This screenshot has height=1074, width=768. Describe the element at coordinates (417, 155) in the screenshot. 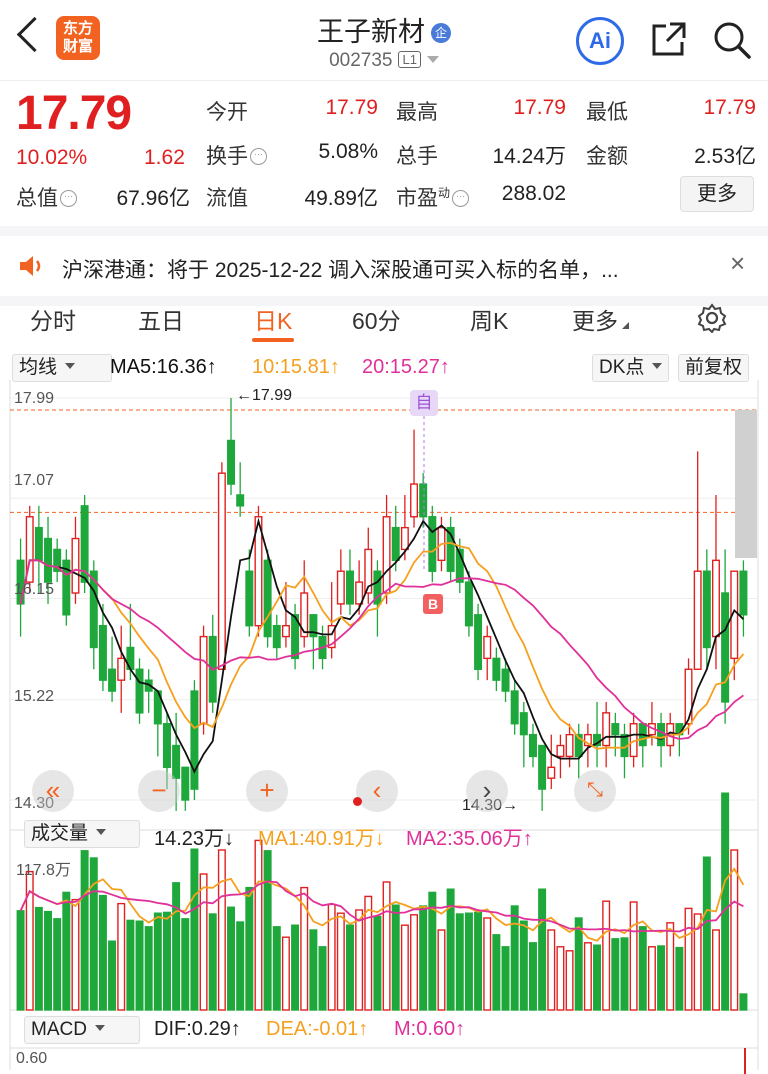

I see `stat-label: 总手` at that location.